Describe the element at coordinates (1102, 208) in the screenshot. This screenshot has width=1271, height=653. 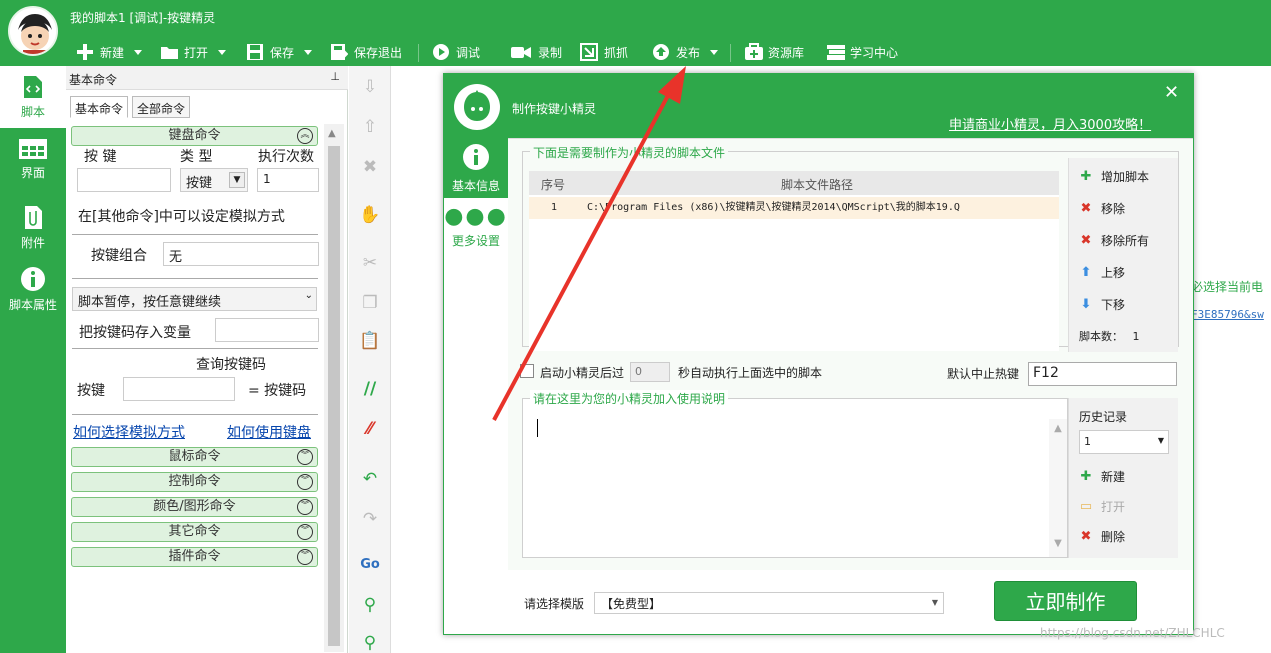
I see `remove-button: ✖ 移除` at that location.